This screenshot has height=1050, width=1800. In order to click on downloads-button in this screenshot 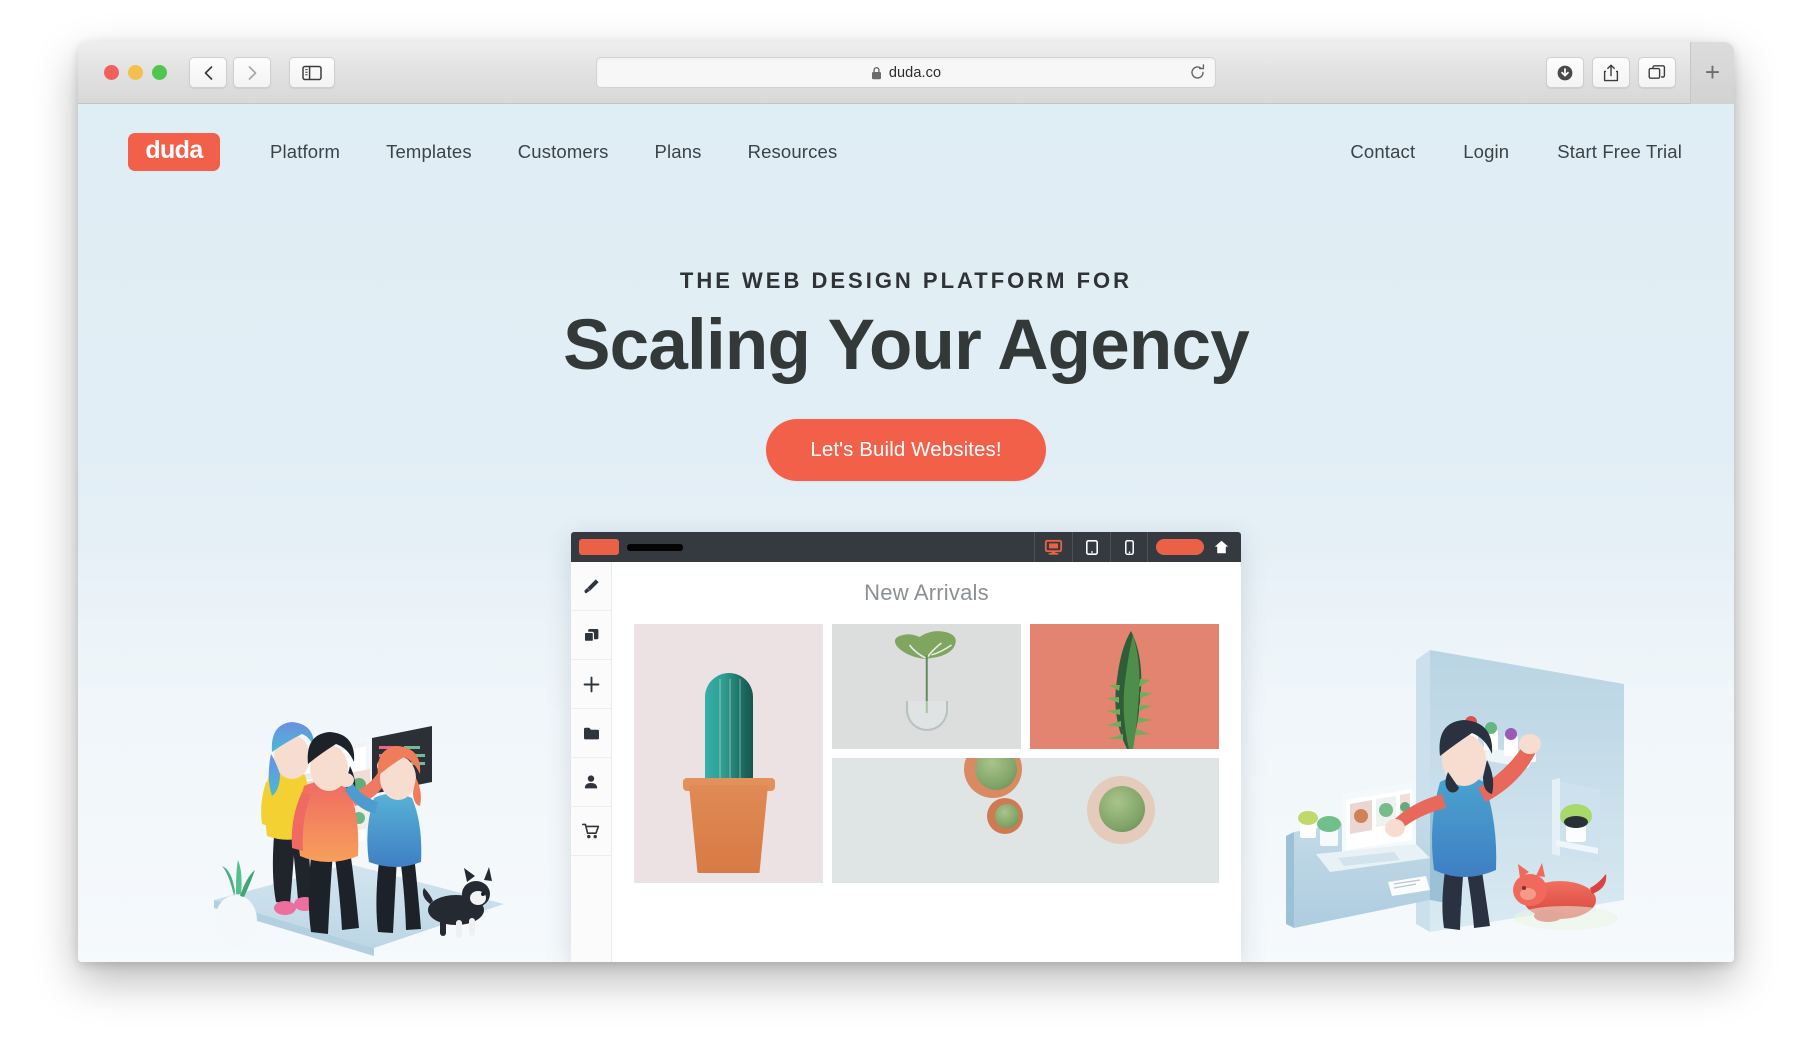, I will do `click(1565, 72)`.